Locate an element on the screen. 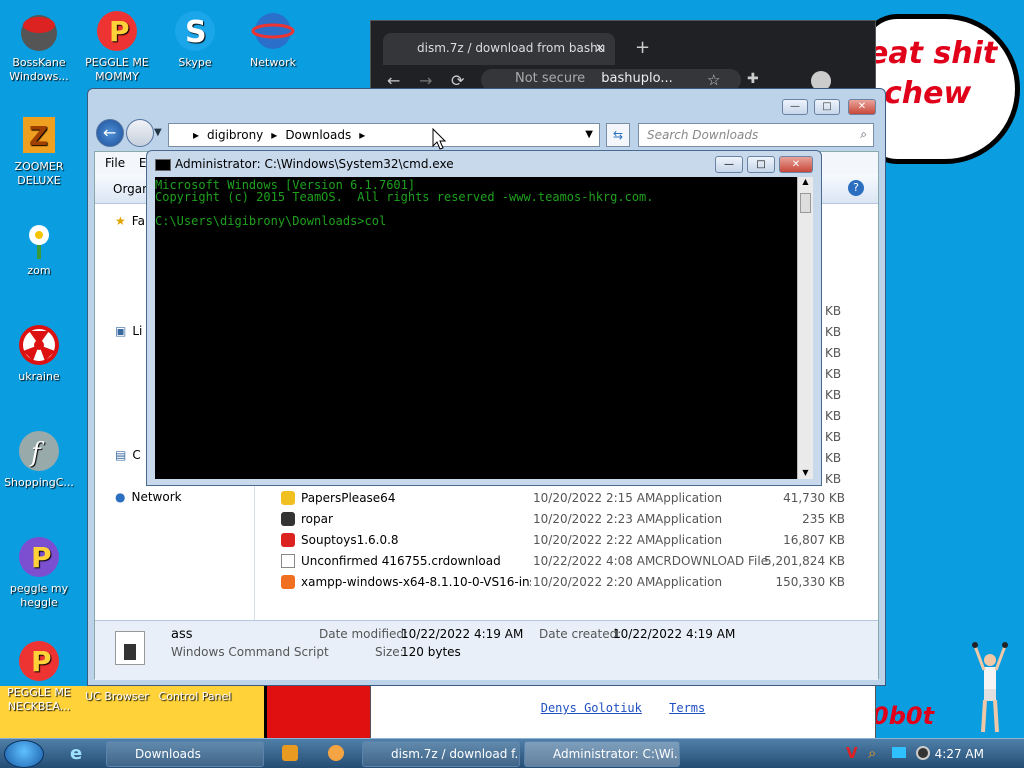 The width and height of the screenshot is (1024, 768). desktop-icon-skype: S Skype is located at coordinates (195, 39).